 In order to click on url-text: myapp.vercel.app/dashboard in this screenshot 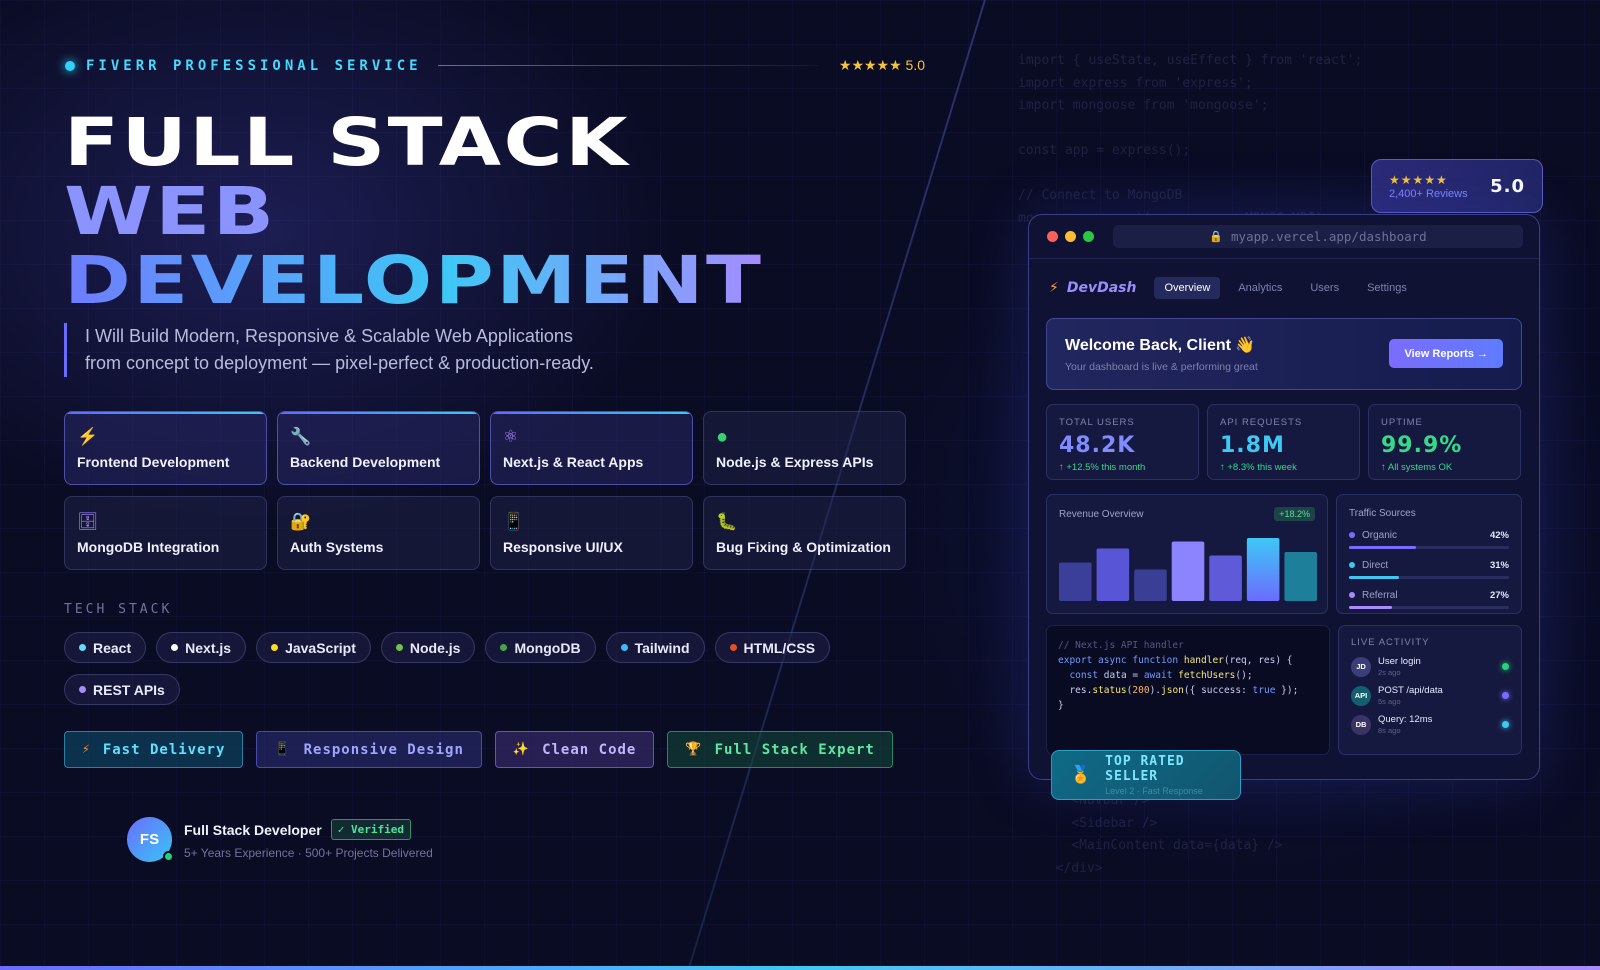, I will do `click(1329, 236)`.